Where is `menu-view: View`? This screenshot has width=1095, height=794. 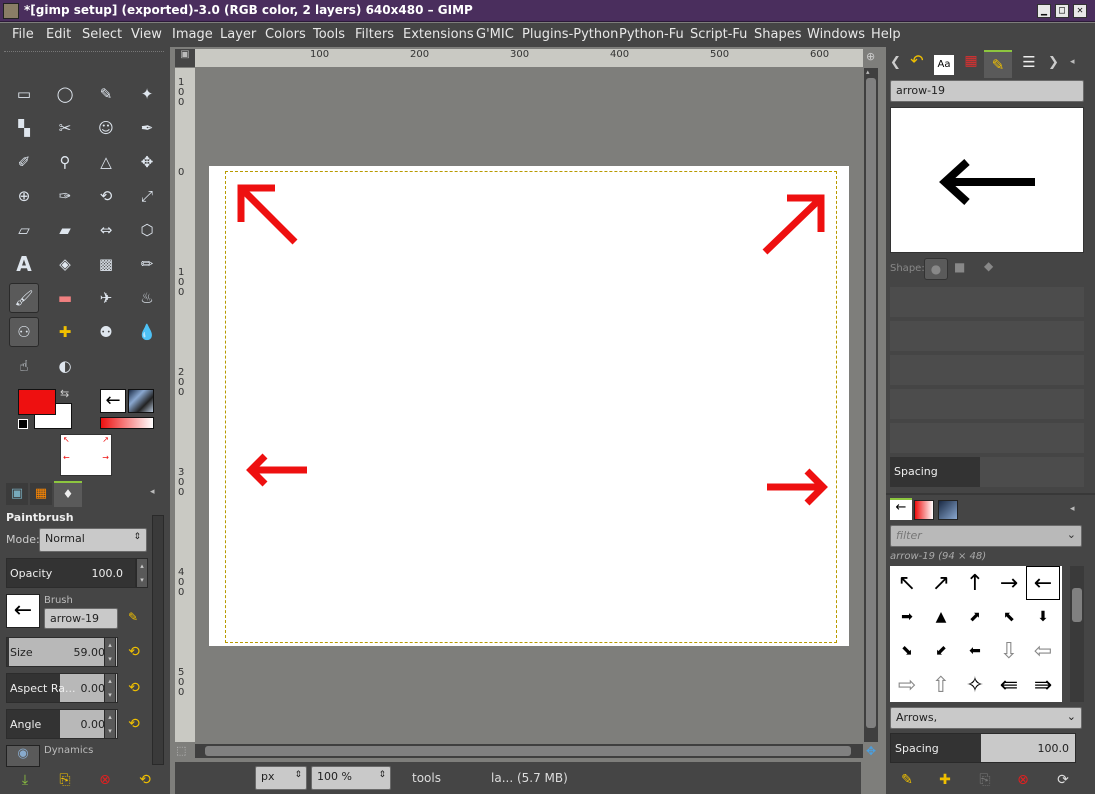 menu-view: View is located at coordinates (146, 34).